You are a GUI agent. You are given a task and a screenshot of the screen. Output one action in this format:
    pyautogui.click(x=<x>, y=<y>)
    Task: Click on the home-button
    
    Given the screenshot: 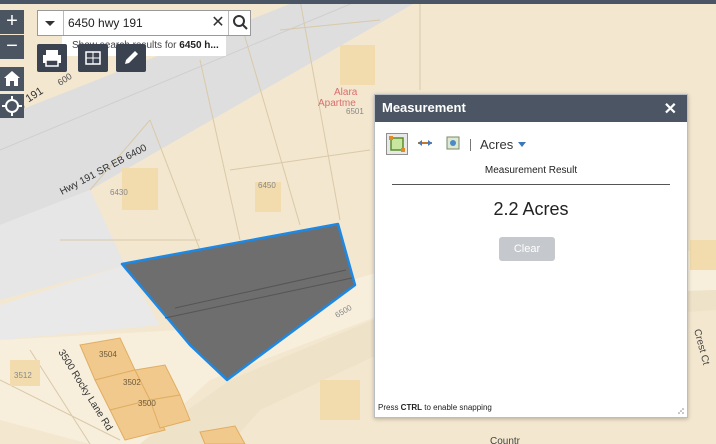 What is the action you would take?
    pyautogui.click(x=12, y=79)
    